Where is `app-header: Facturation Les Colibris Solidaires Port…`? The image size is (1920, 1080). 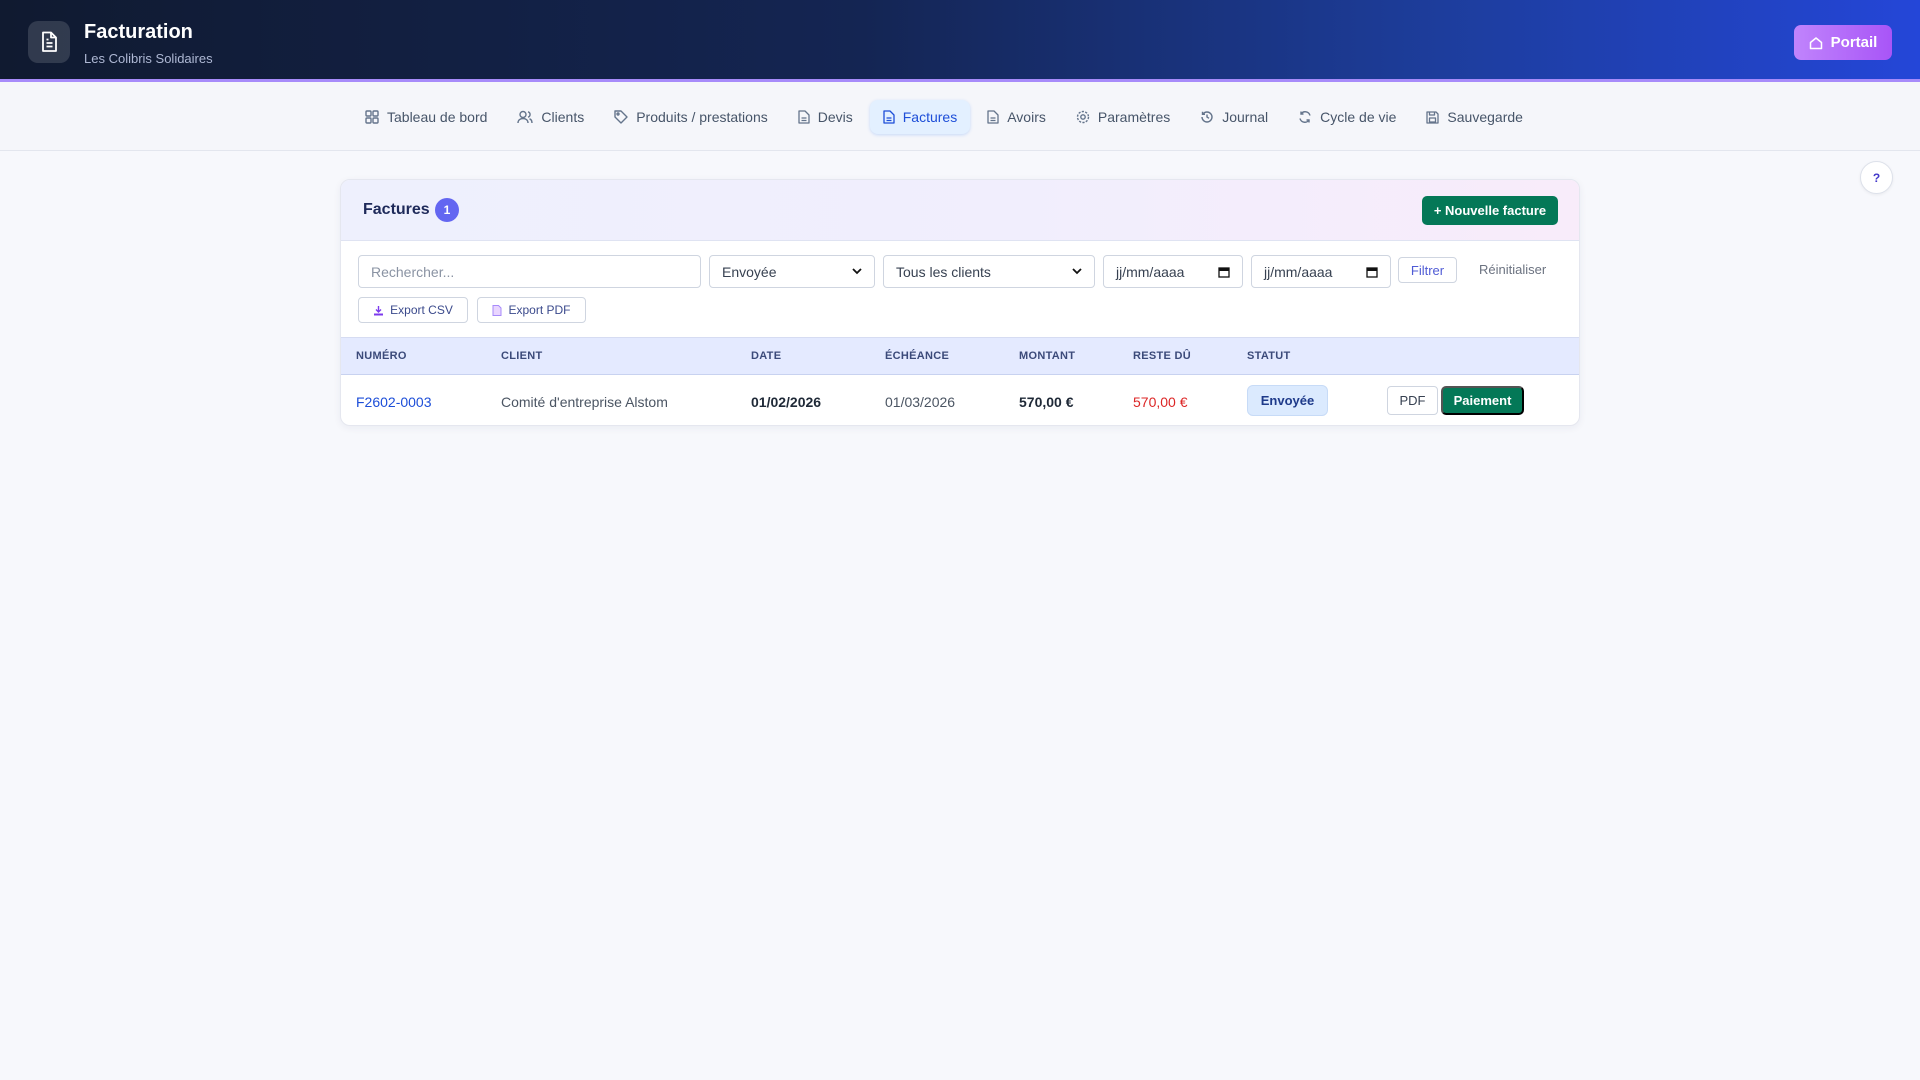 app-header: Facturation Les Colibris Solidaires Port… is located at coordinates (960, 41).